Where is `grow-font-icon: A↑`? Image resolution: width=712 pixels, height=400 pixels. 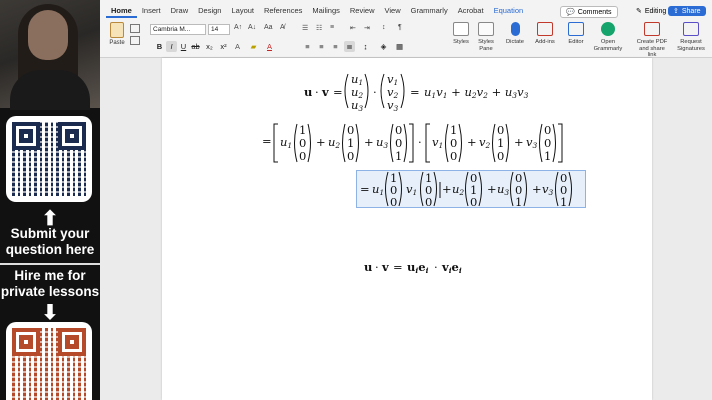
grow-font-icon: A↑ is located at coordinates (238, 27).